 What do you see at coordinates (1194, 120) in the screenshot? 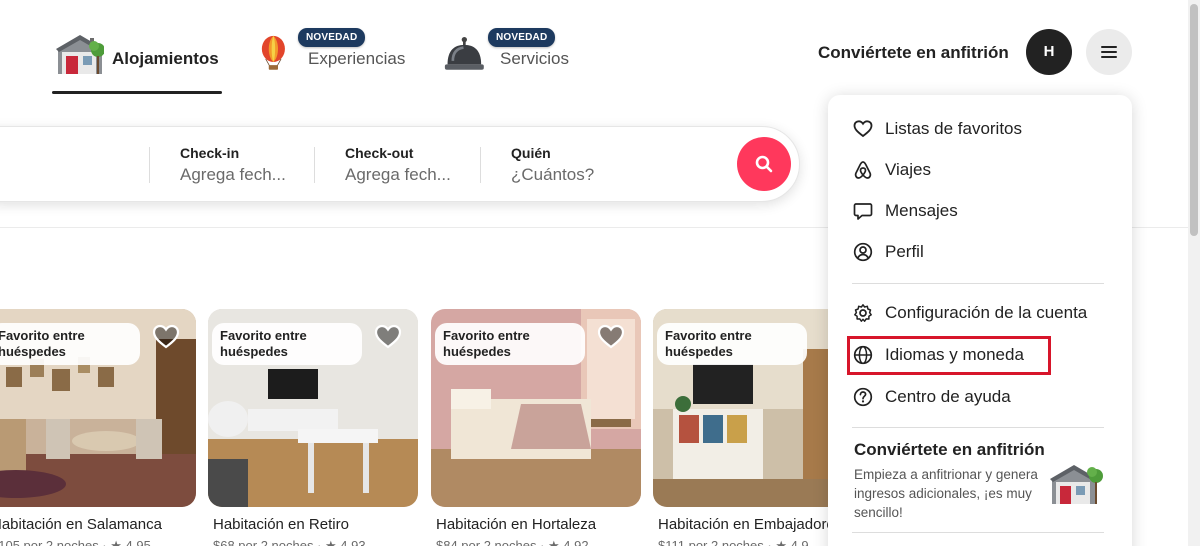
I see `scrollbar-thumb` at bounding box center [1194, 120].